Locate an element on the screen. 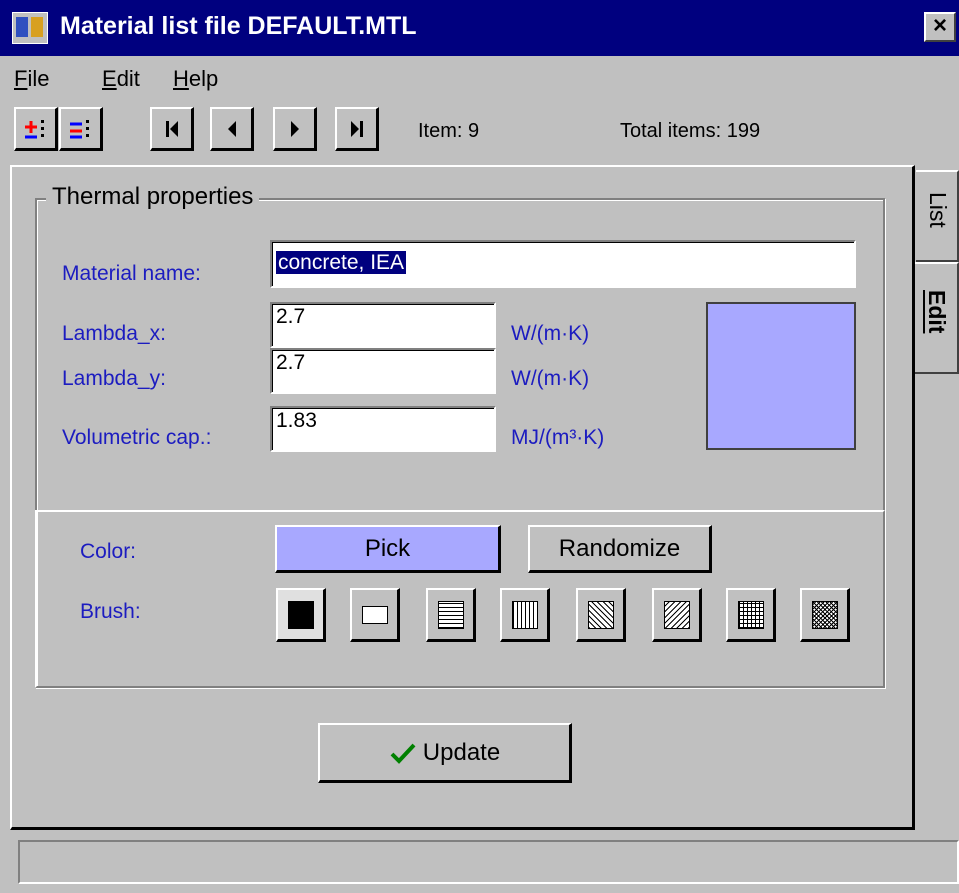 This screenshot has width=959, height=893. delete-item-icon is located at coordinates (79, 128).